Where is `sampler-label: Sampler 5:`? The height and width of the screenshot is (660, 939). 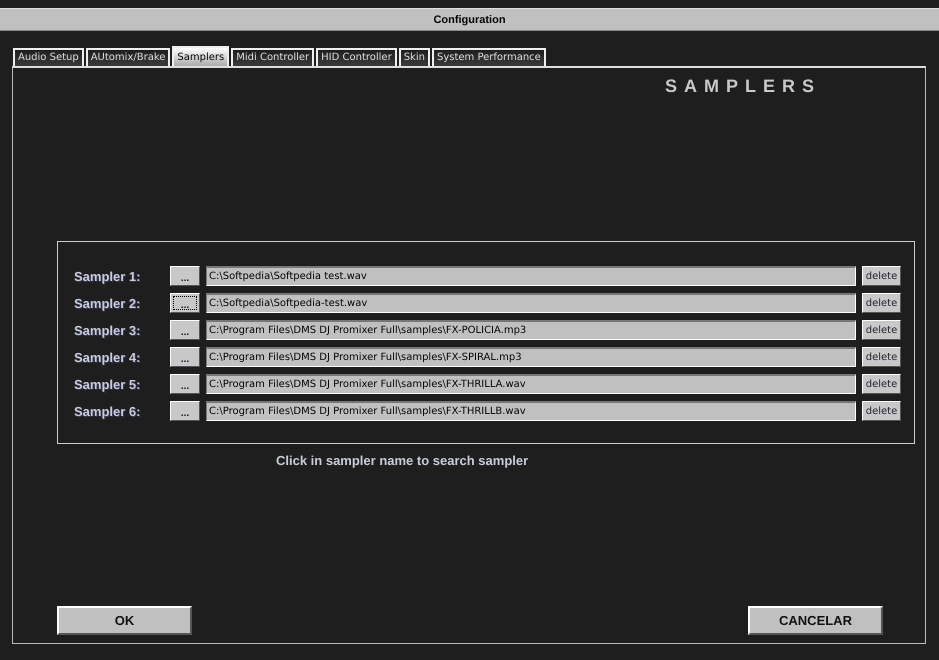 sampler-label: Sampler 5: is located at coordinates (122, 384).